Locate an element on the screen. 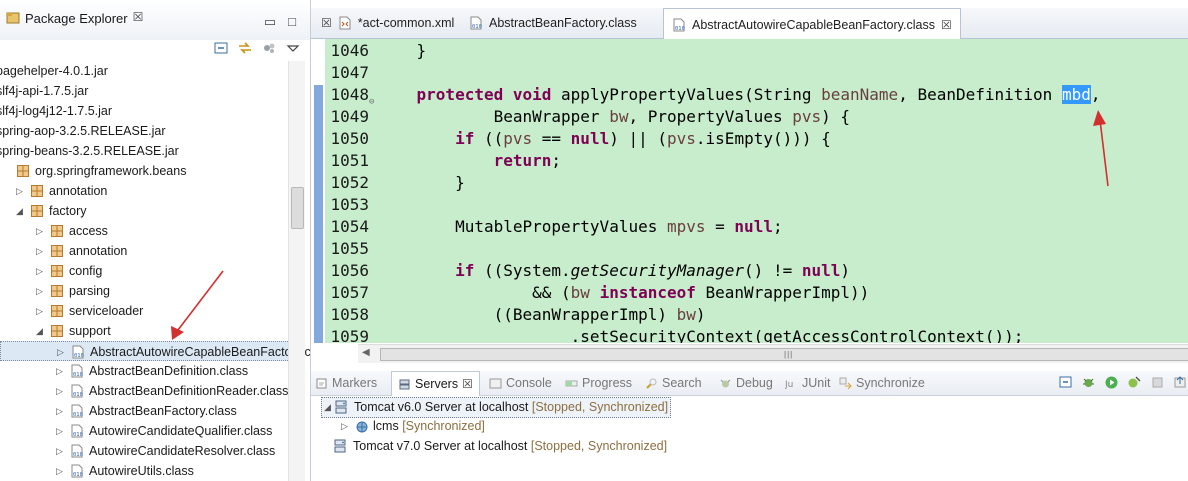  editor-tab: ☒ *act-common.xml is located at coordinates (387, 23).